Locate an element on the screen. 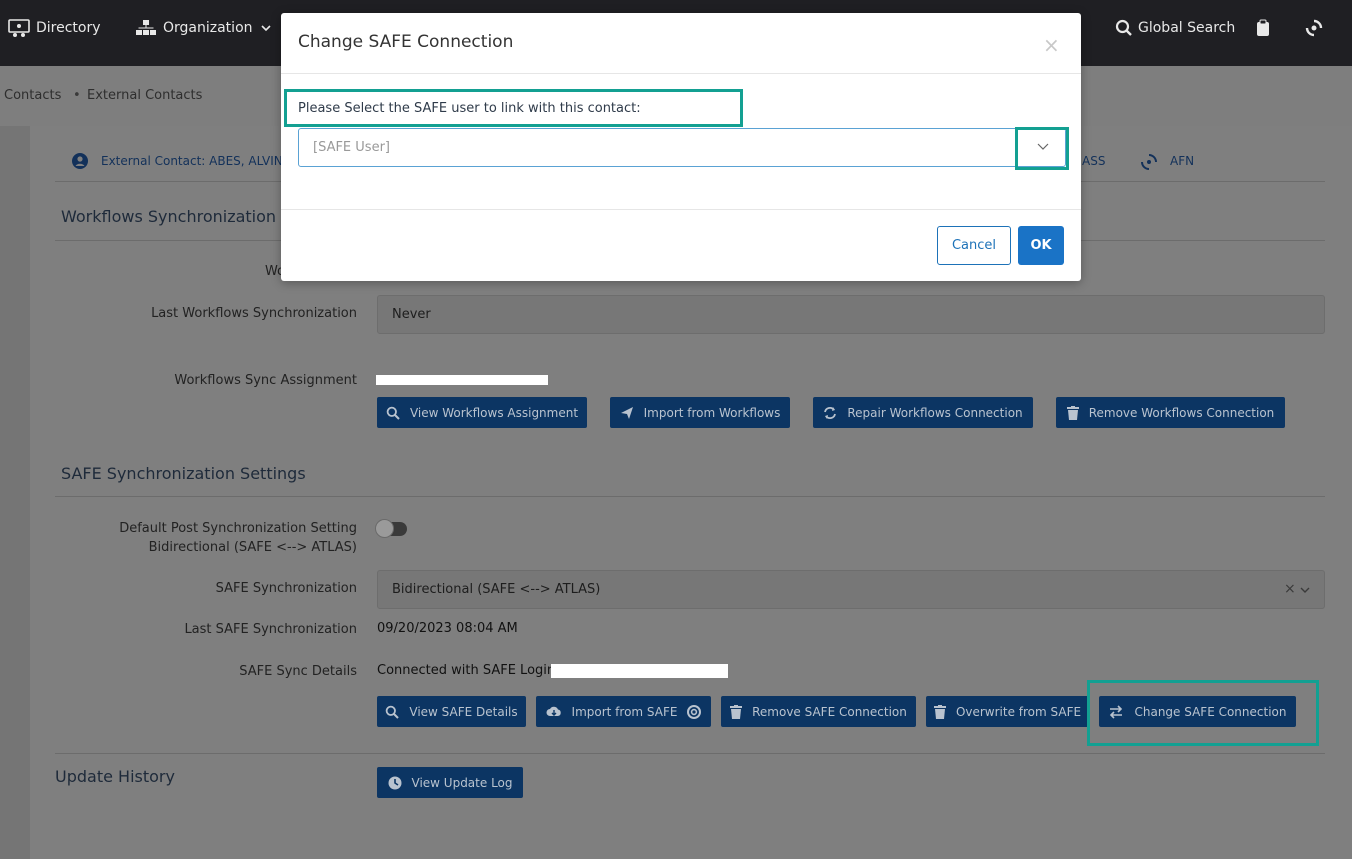 Image resolution: width=1352 pixels, height=859 pixels. close-icon: × is located at coordinates (1051, 45).